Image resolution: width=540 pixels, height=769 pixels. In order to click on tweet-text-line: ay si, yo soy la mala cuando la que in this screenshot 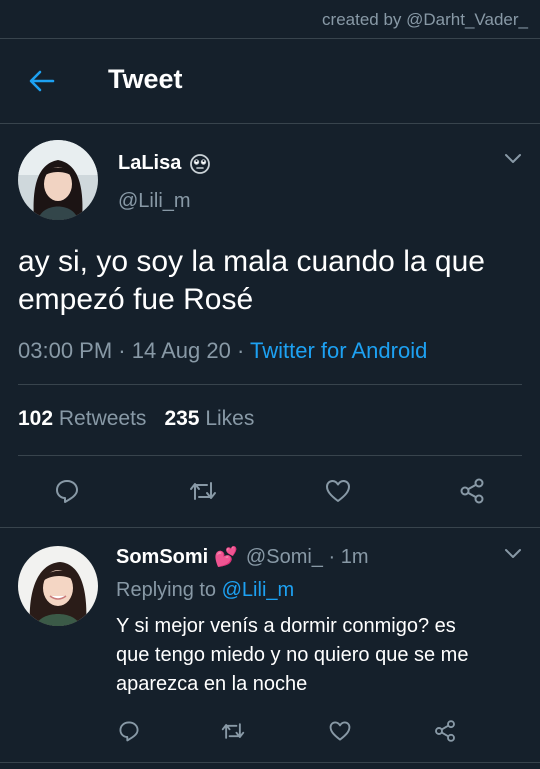, I will do `click(251, 261)`.